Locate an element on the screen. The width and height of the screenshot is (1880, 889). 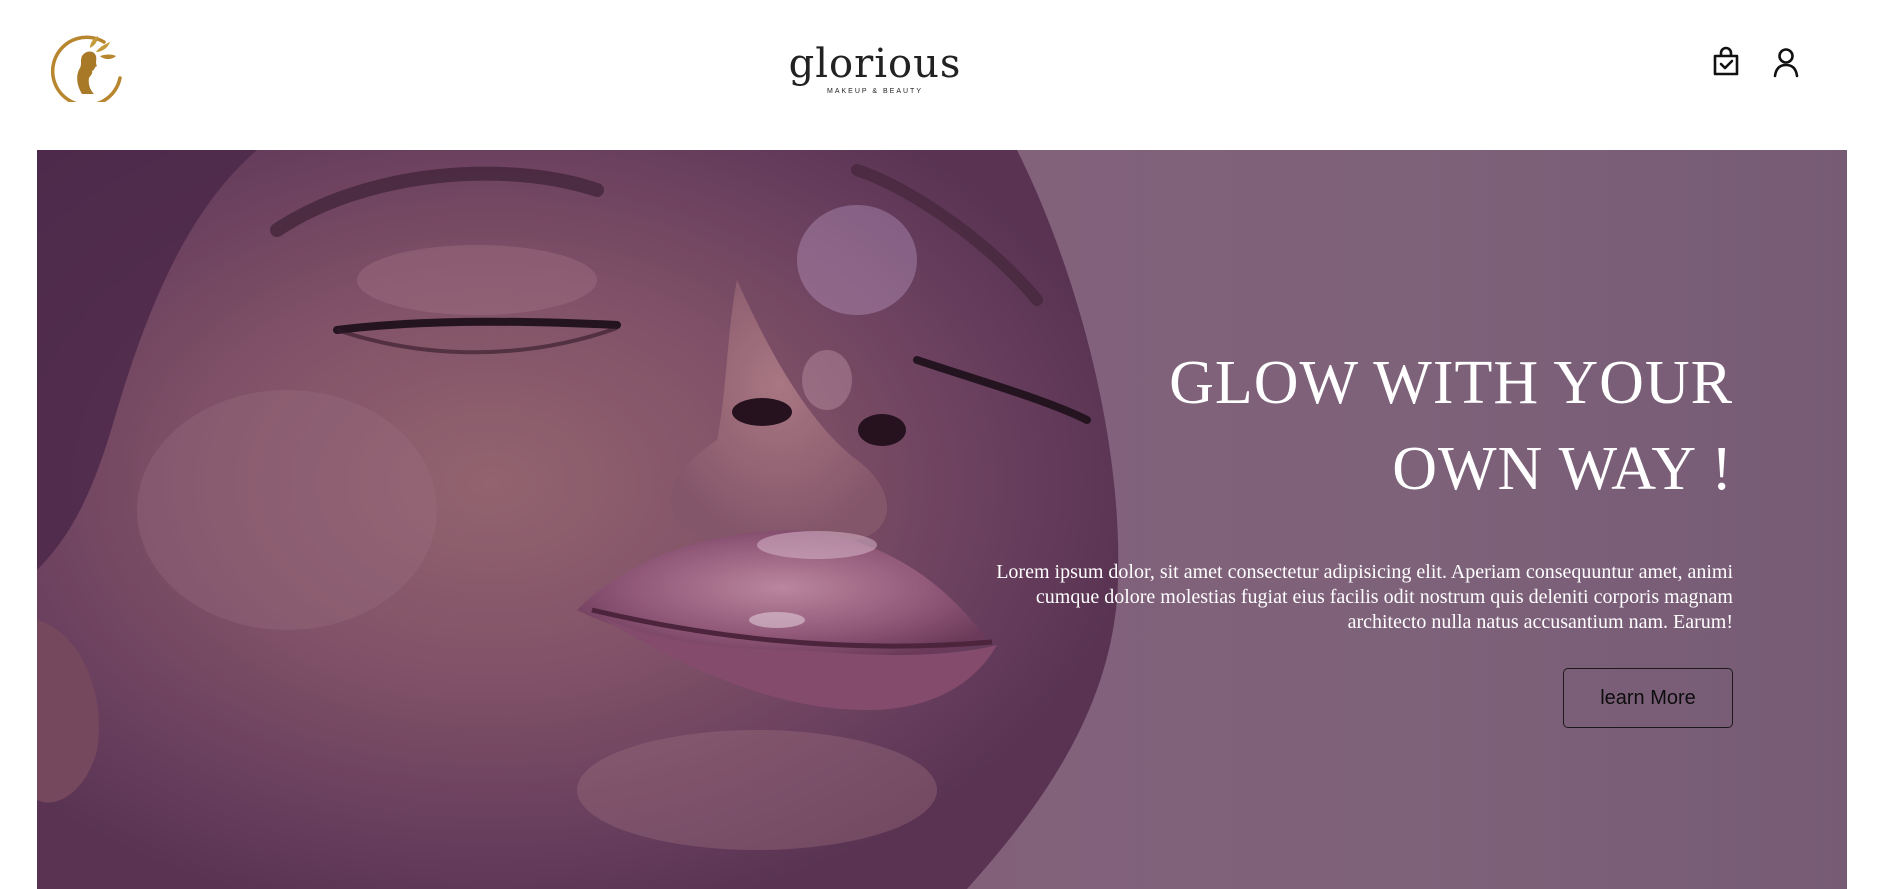
hero-title: GLOW WITH YOUR OWN WAY ! is located at coordinates (1353, 426).